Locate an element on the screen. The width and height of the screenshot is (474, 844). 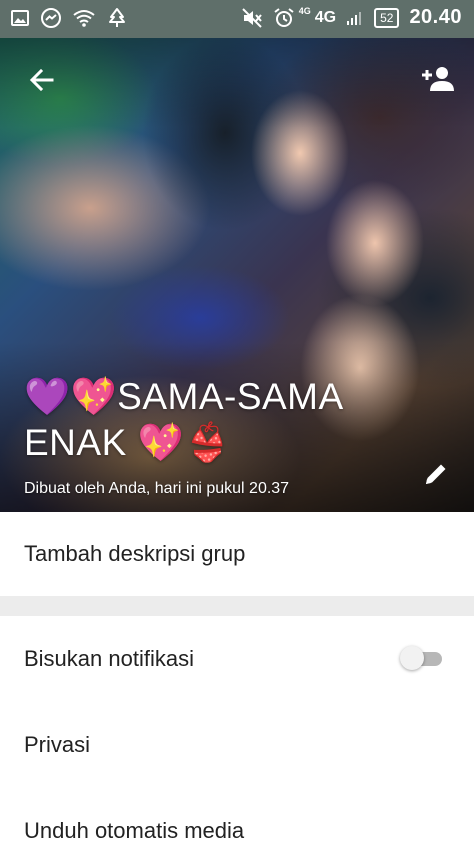
clock: 20.40 is located at coordinates (435, 17).